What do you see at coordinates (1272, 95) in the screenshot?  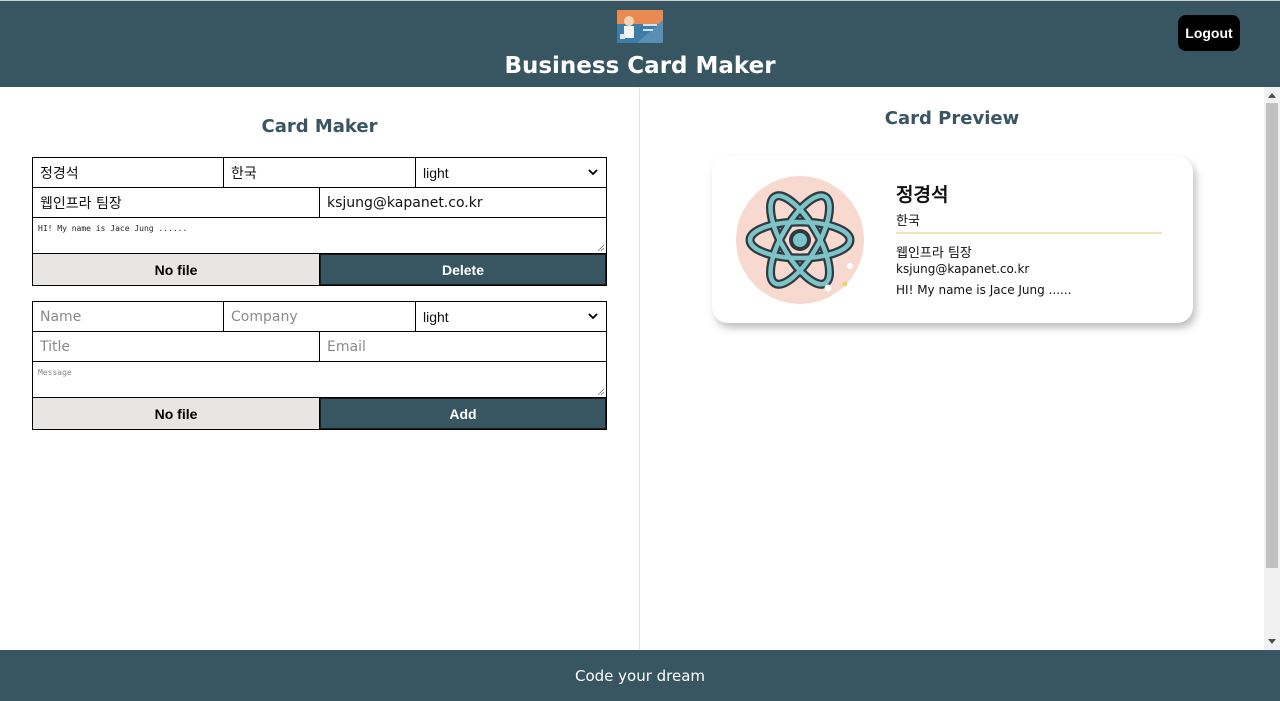 I see `scroll-up-arrow-icon` at bounding box center [1272, 95].